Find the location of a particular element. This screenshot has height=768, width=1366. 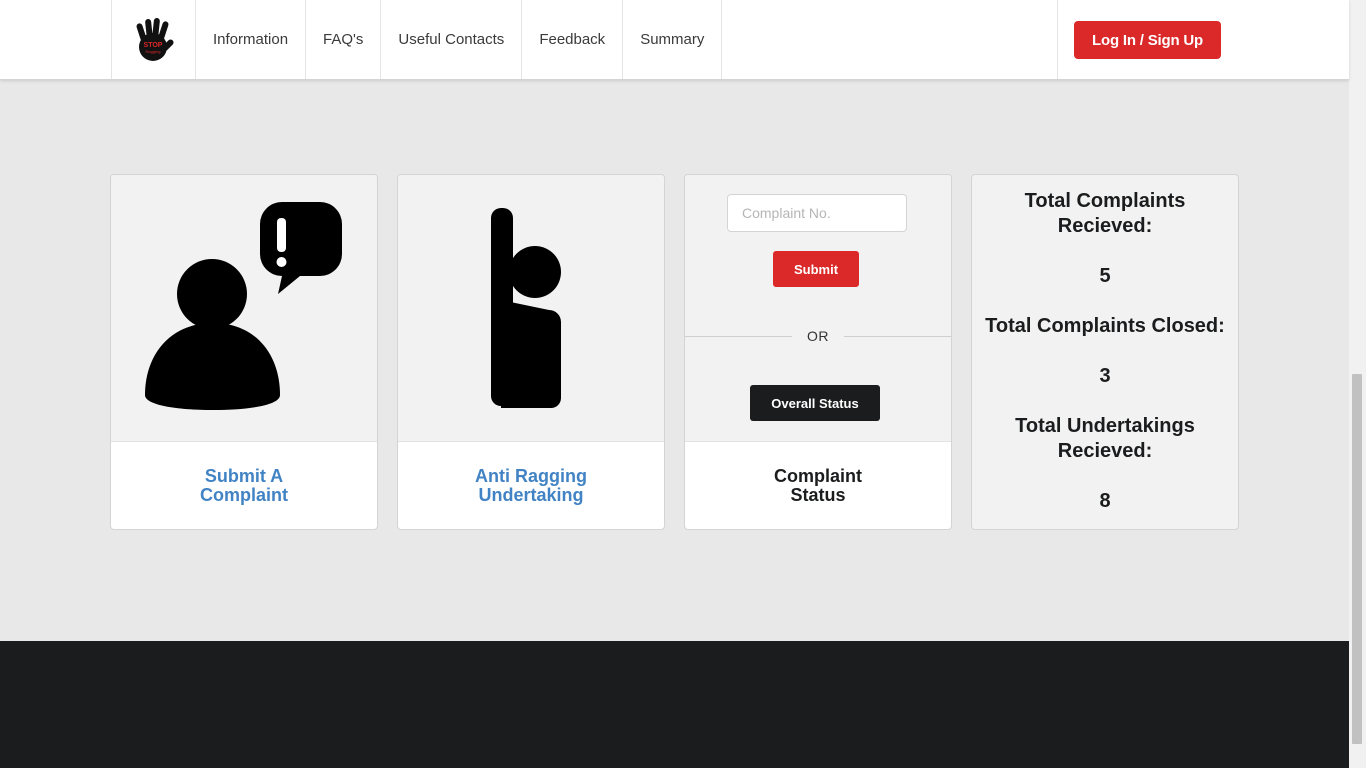

complaint-status-label-line1: Complaint is located at coordinates (818, 476).